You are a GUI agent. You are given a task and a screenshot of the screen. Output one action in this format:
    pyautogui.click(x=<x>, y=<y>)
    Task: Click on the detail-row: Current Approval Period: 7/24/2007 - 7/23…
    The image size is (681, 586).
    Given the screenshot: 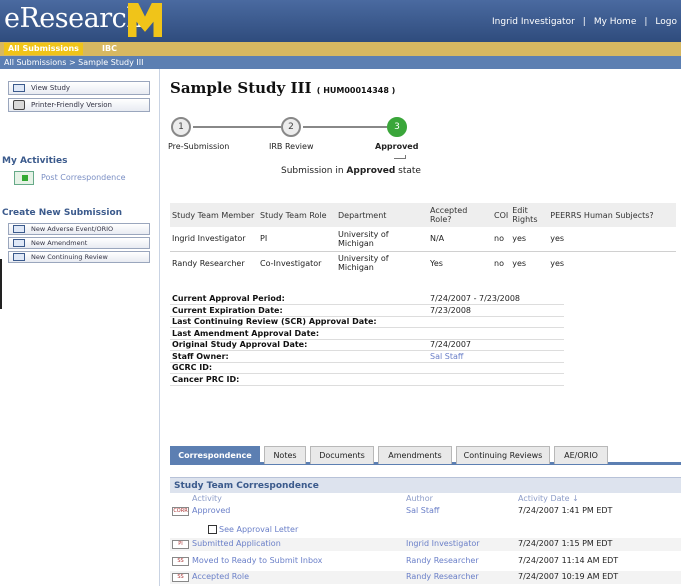 What is the action you would take?
    pyautogui.click(x=367, y=299)
    